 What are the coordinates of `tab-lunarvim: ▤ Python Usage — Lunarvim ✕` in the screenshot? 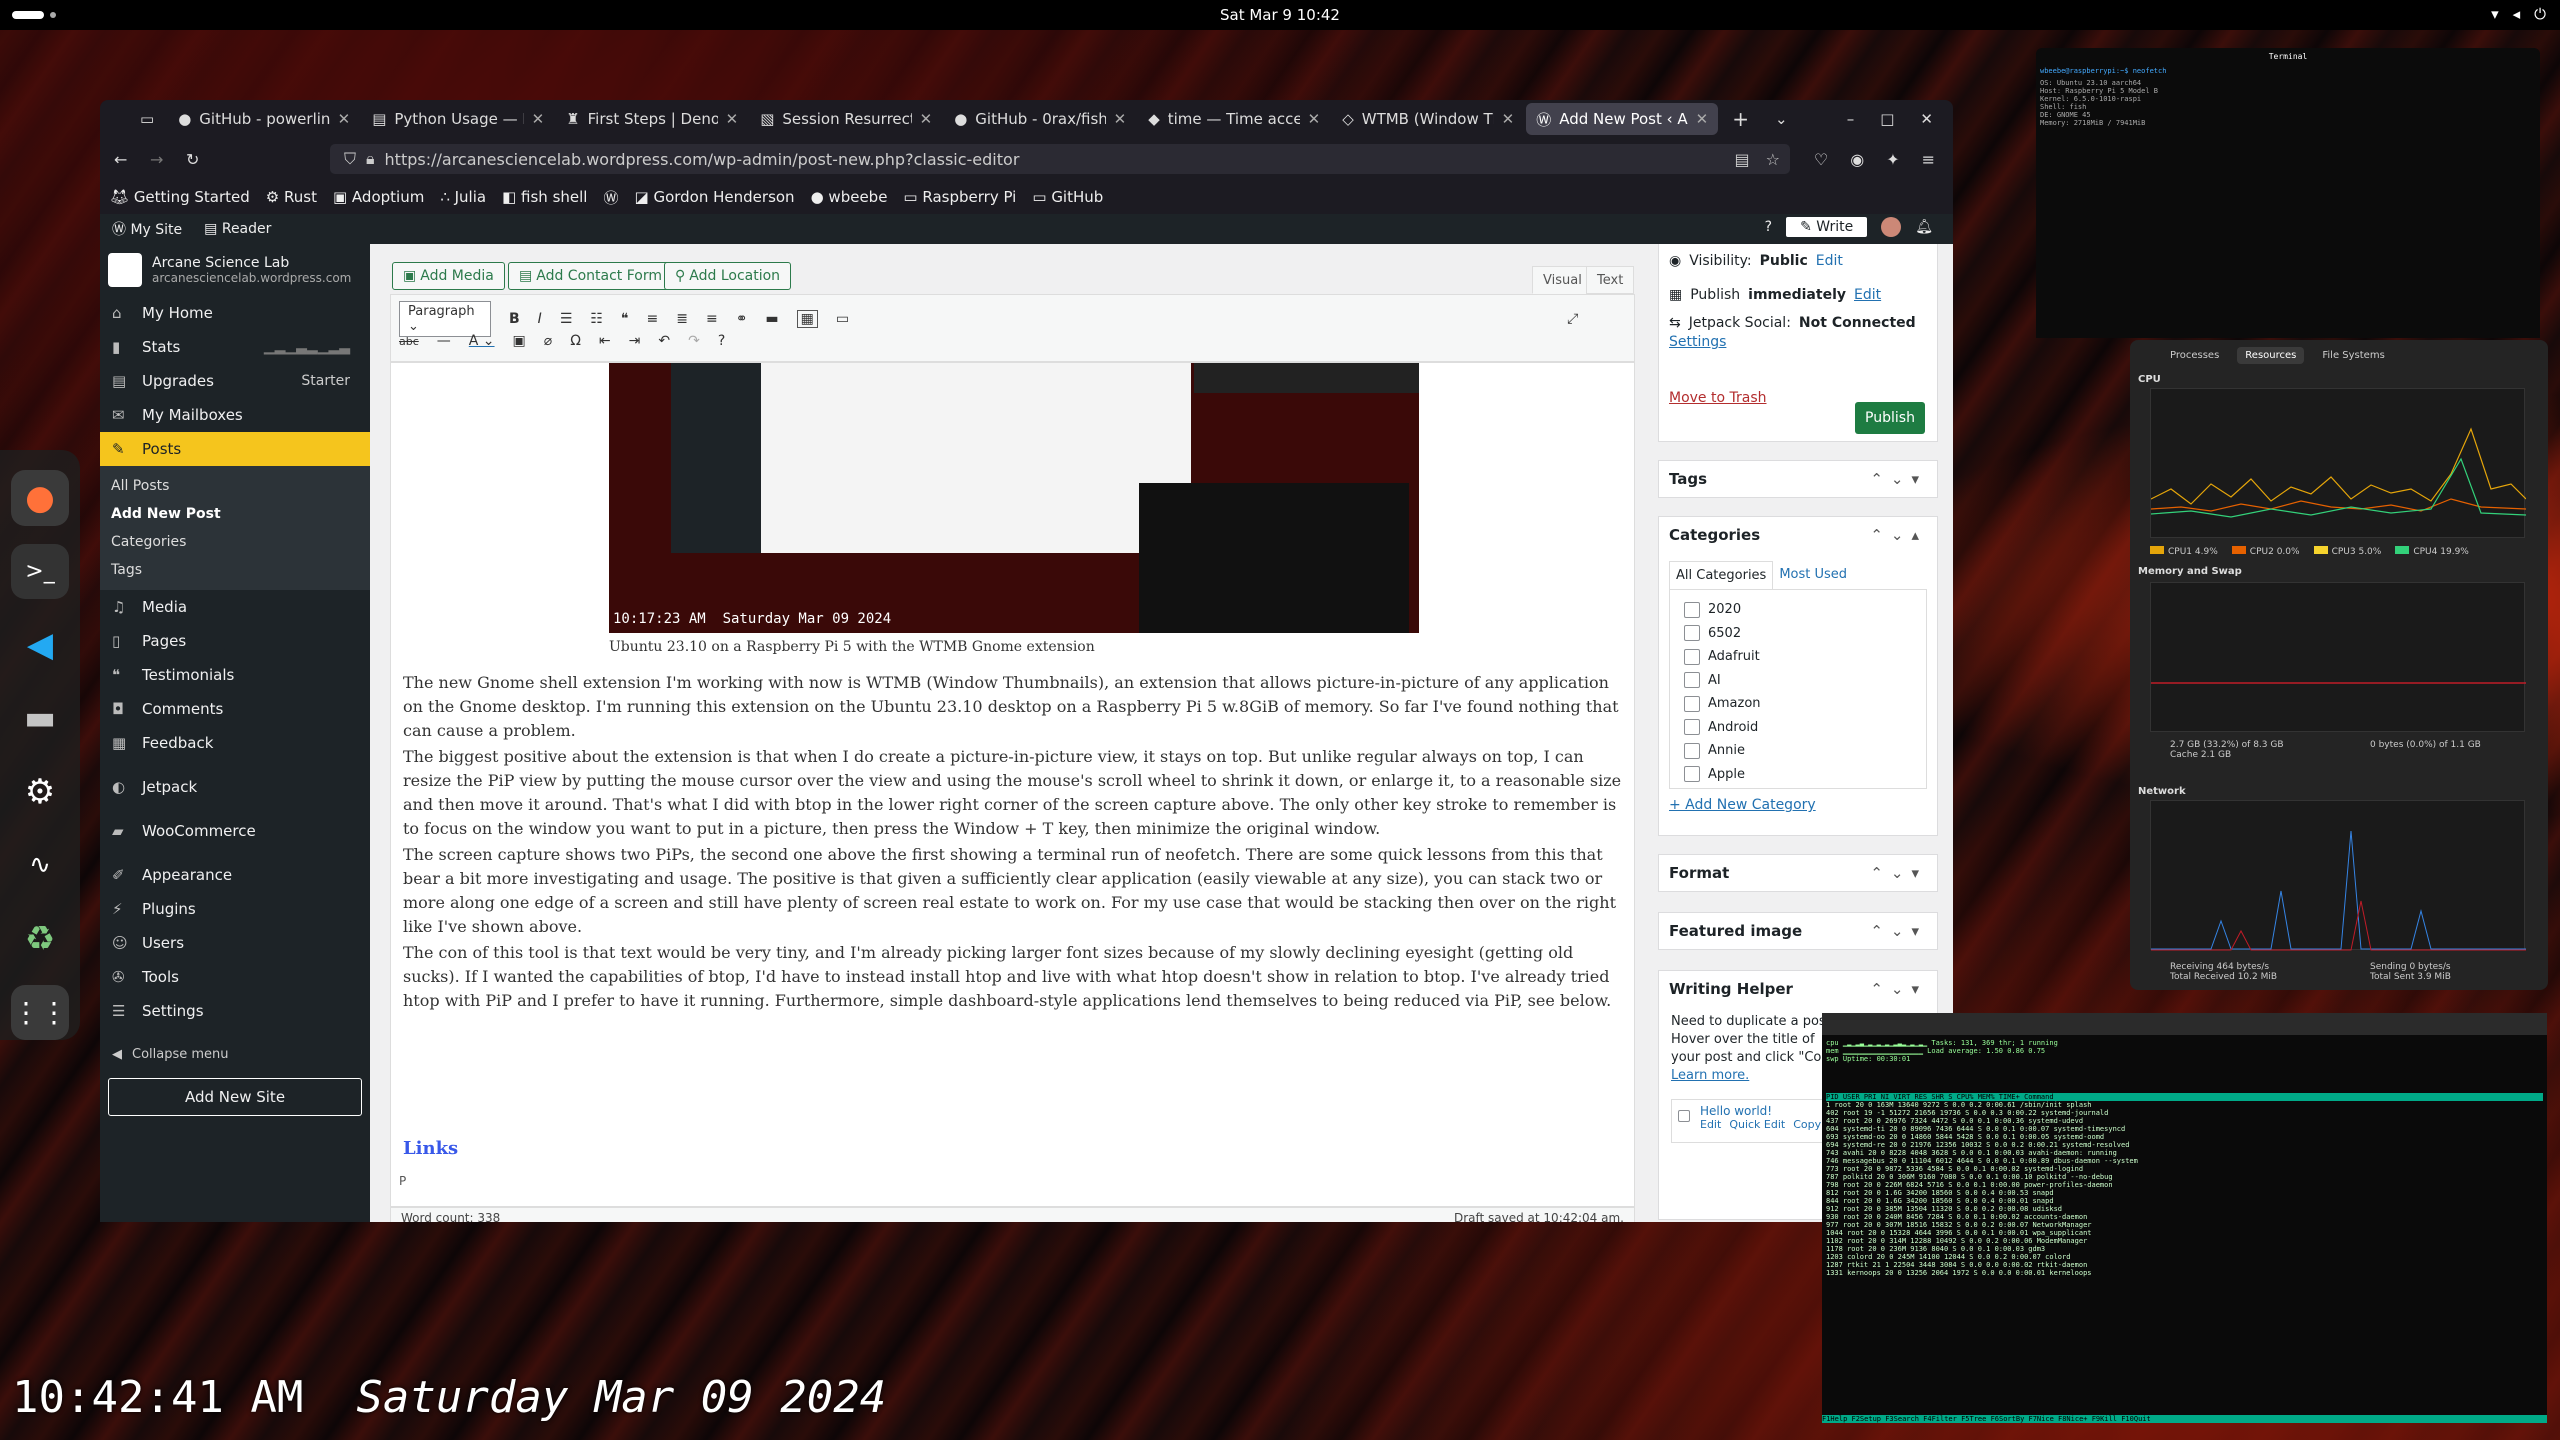 It's located at (458, 119).